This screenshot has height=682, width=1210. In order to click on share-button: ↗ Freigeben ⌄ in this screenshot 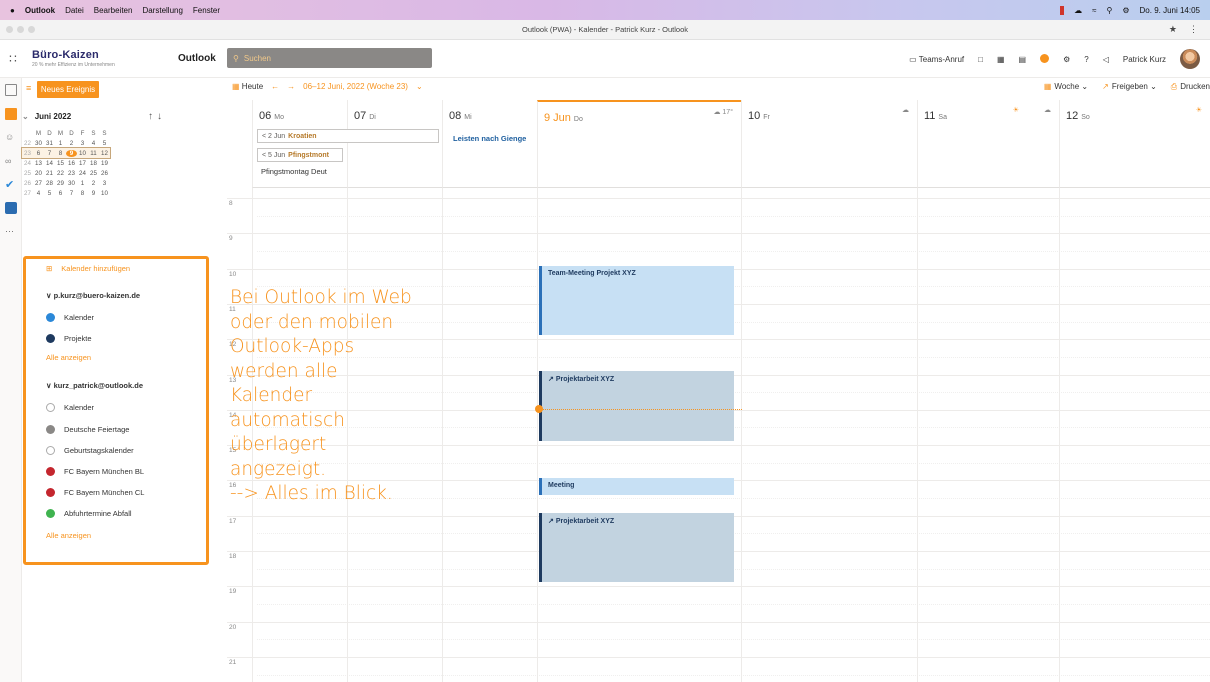, I will do `click(1129, 87)`.